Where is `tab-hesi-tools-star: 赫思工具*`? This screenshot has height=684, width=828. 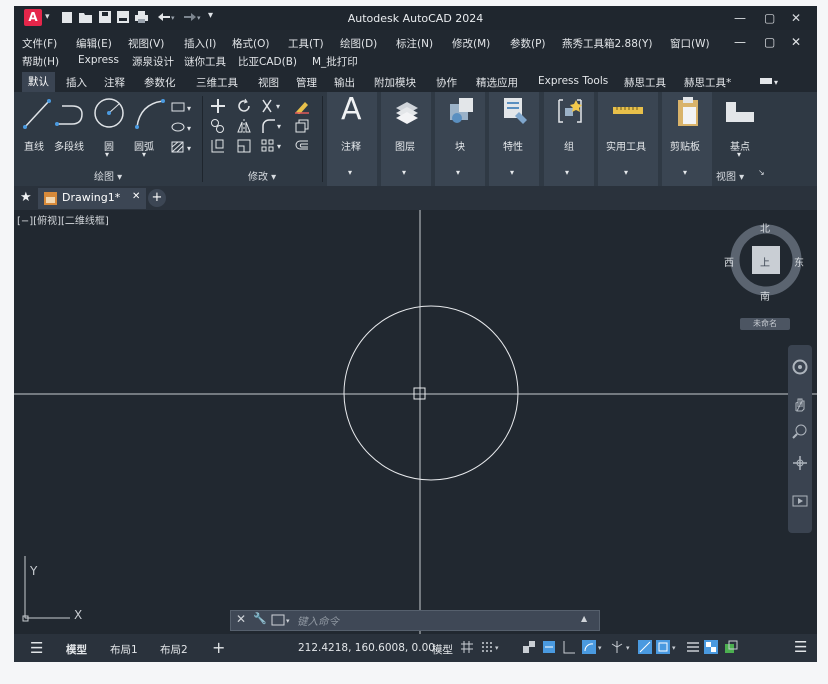 tab-hesi-tools-star: 赫思工具* is located at coordinates (707, 82).